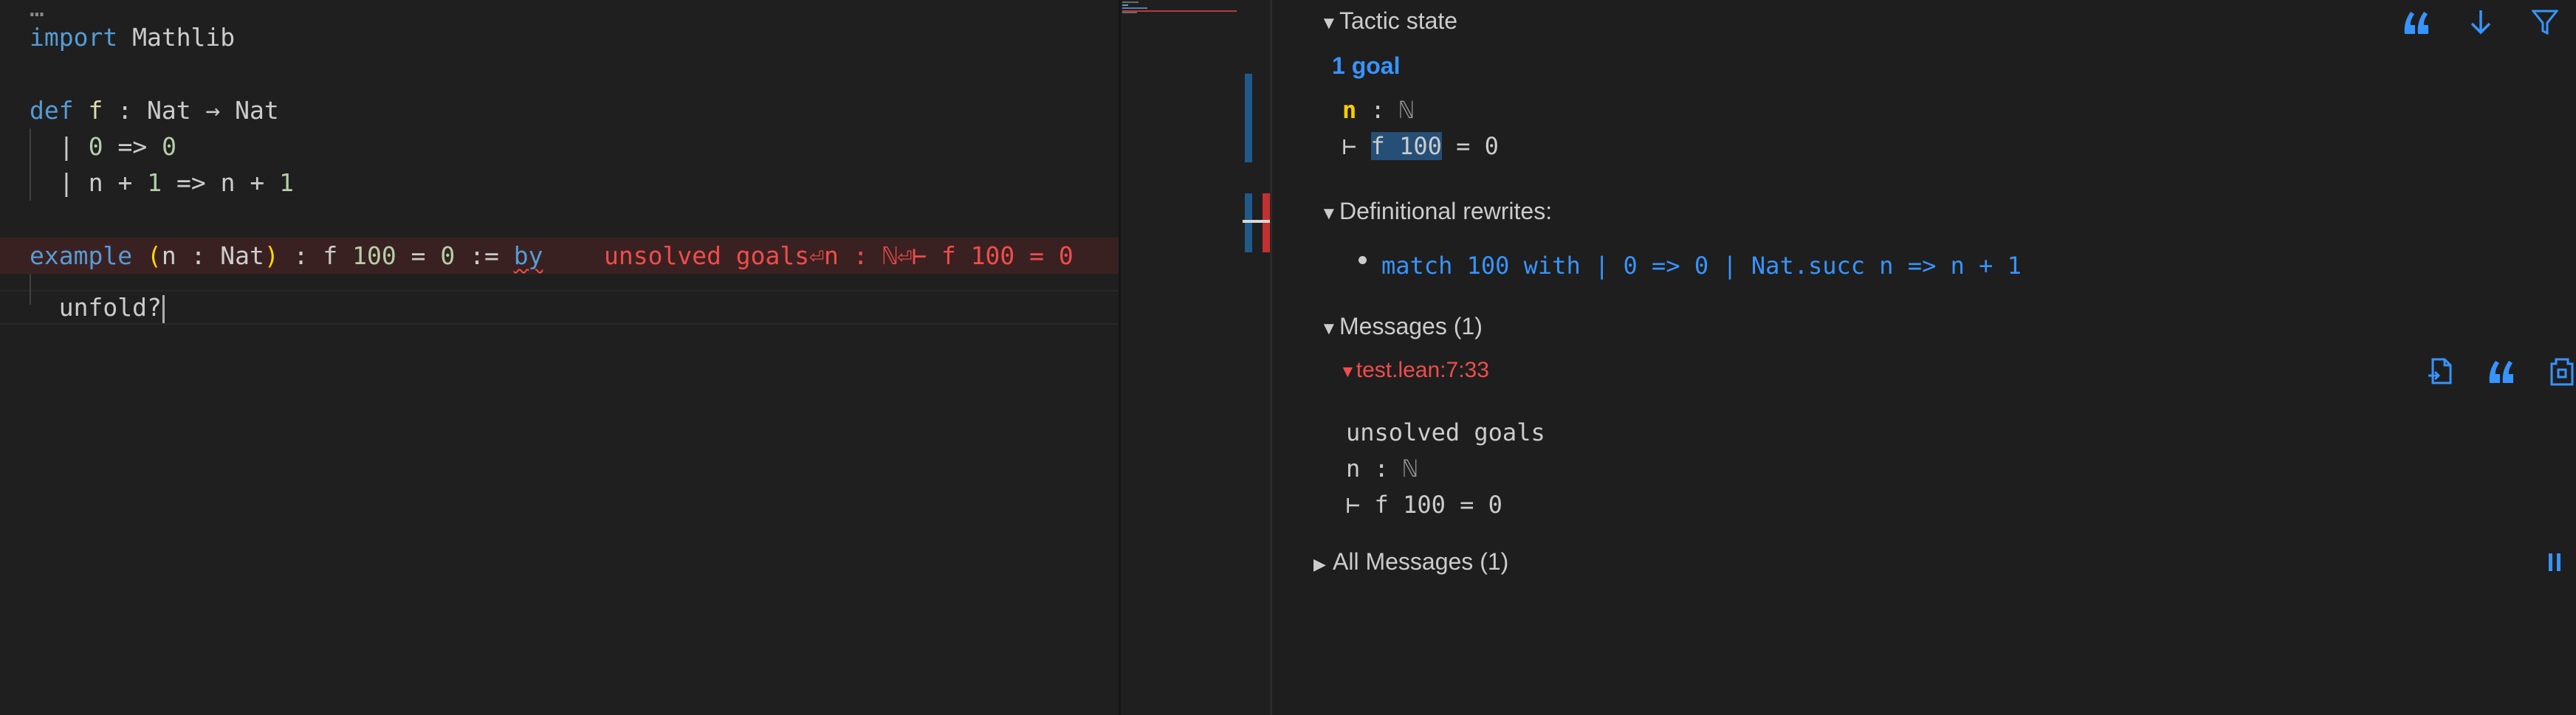  Describe the element at coordinates (1182, 357) in the screenshot. I see `minimap` at that location.